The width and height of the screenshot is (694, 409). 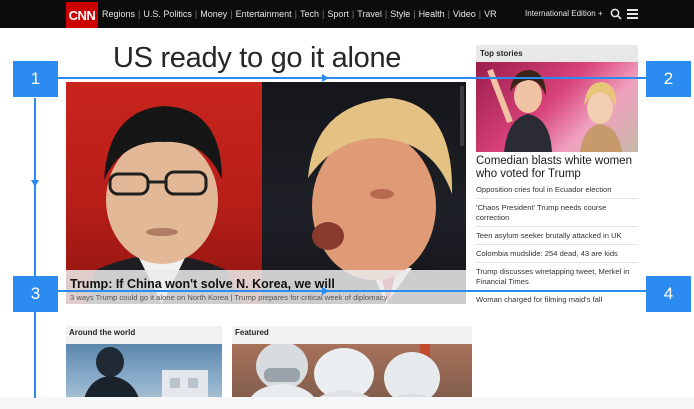 What do you see at coordinates (82, 15) in the screenshot?
I see `cnn-logo: CNN` at bounding box center [82, 15].